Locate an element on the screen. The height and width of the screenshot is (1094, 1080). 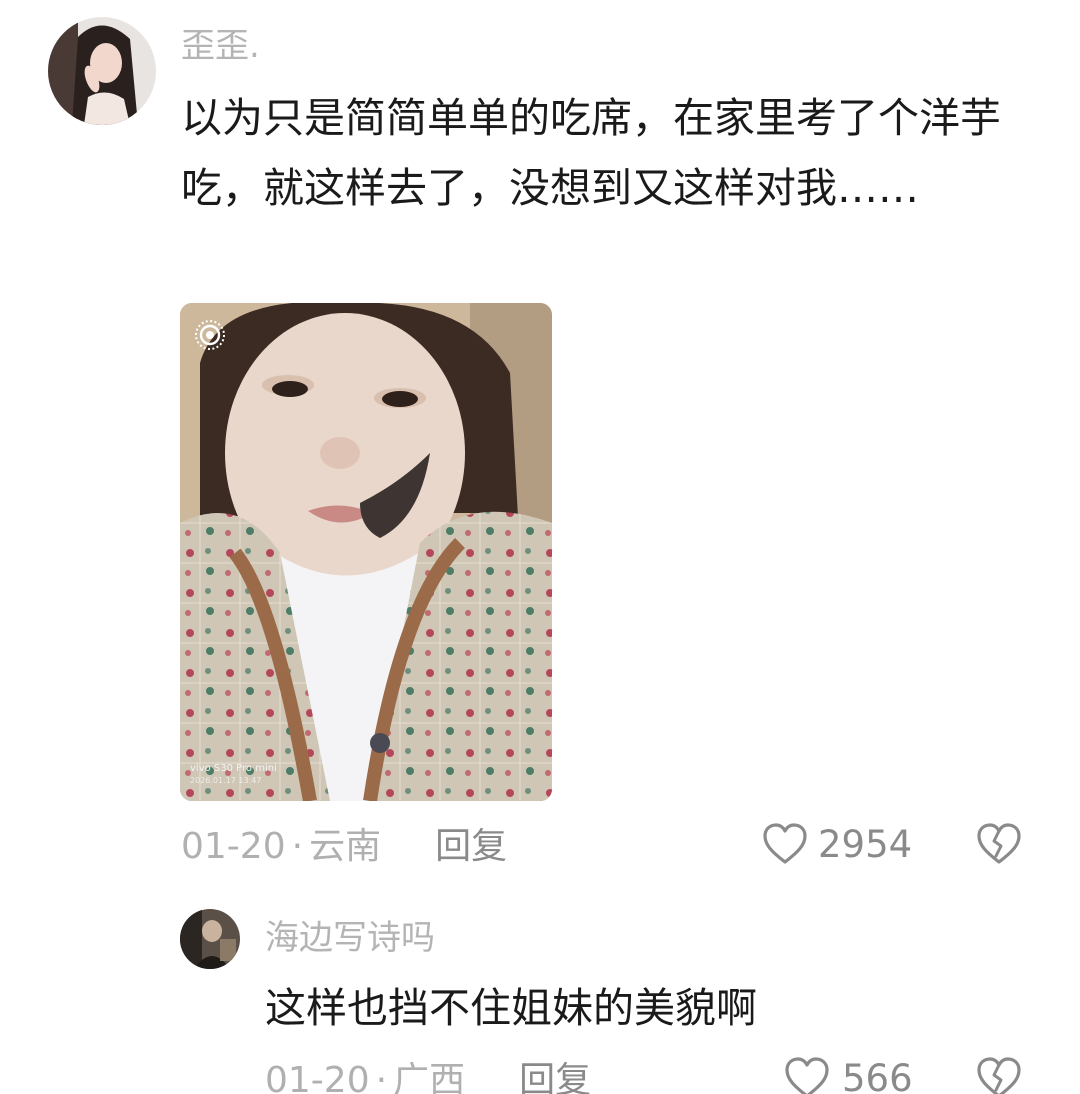
watermark-time: 2026.01.17 13:47 is located at coordinates (226, 780).